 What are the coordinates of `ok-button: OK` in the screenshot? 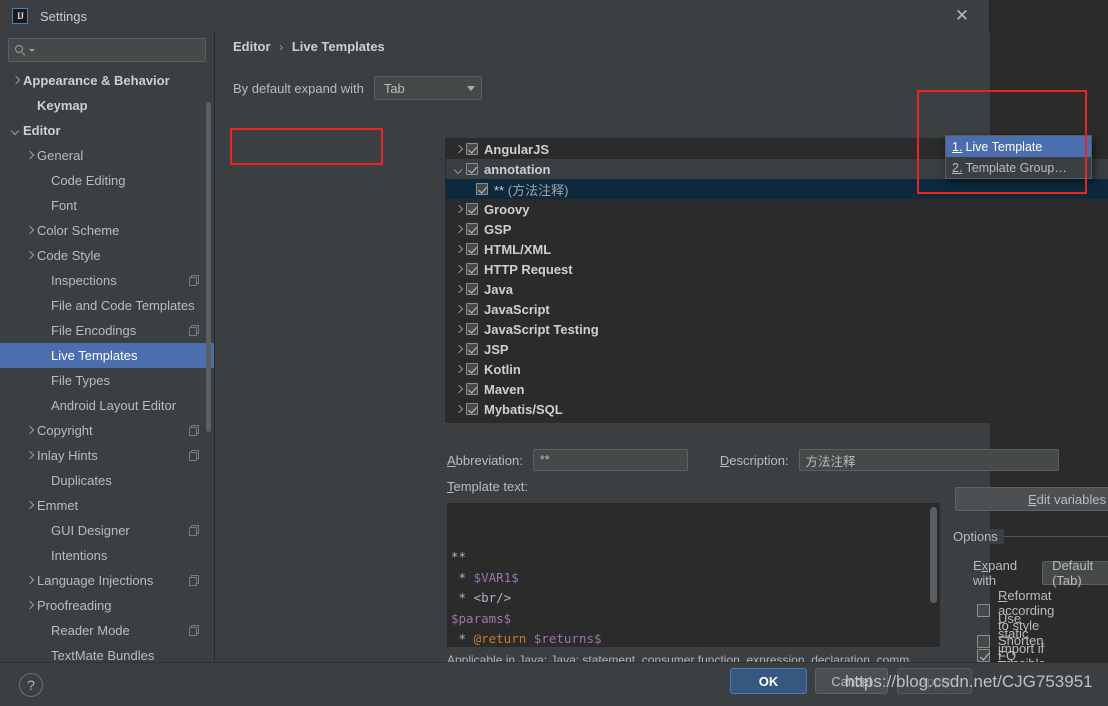 It's located at (768, 681).